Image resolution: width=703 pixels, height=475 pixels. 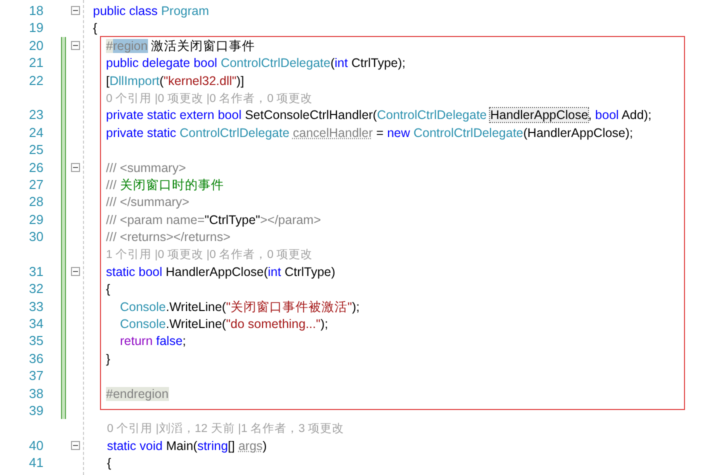 What do you see at coordinates (209, 255) in the screenshot?
I see `code-lens-info: 1 个引用 |0 项更改 |0 名作者，0 项更改` at bounding box center [209, 255].